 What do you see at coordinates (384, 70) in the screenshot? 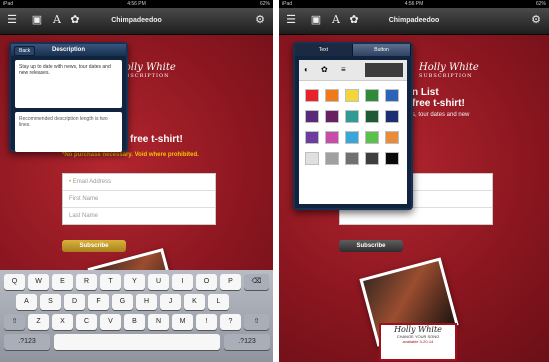
I see `selected-color-preview` at bounding box center [384, 70].